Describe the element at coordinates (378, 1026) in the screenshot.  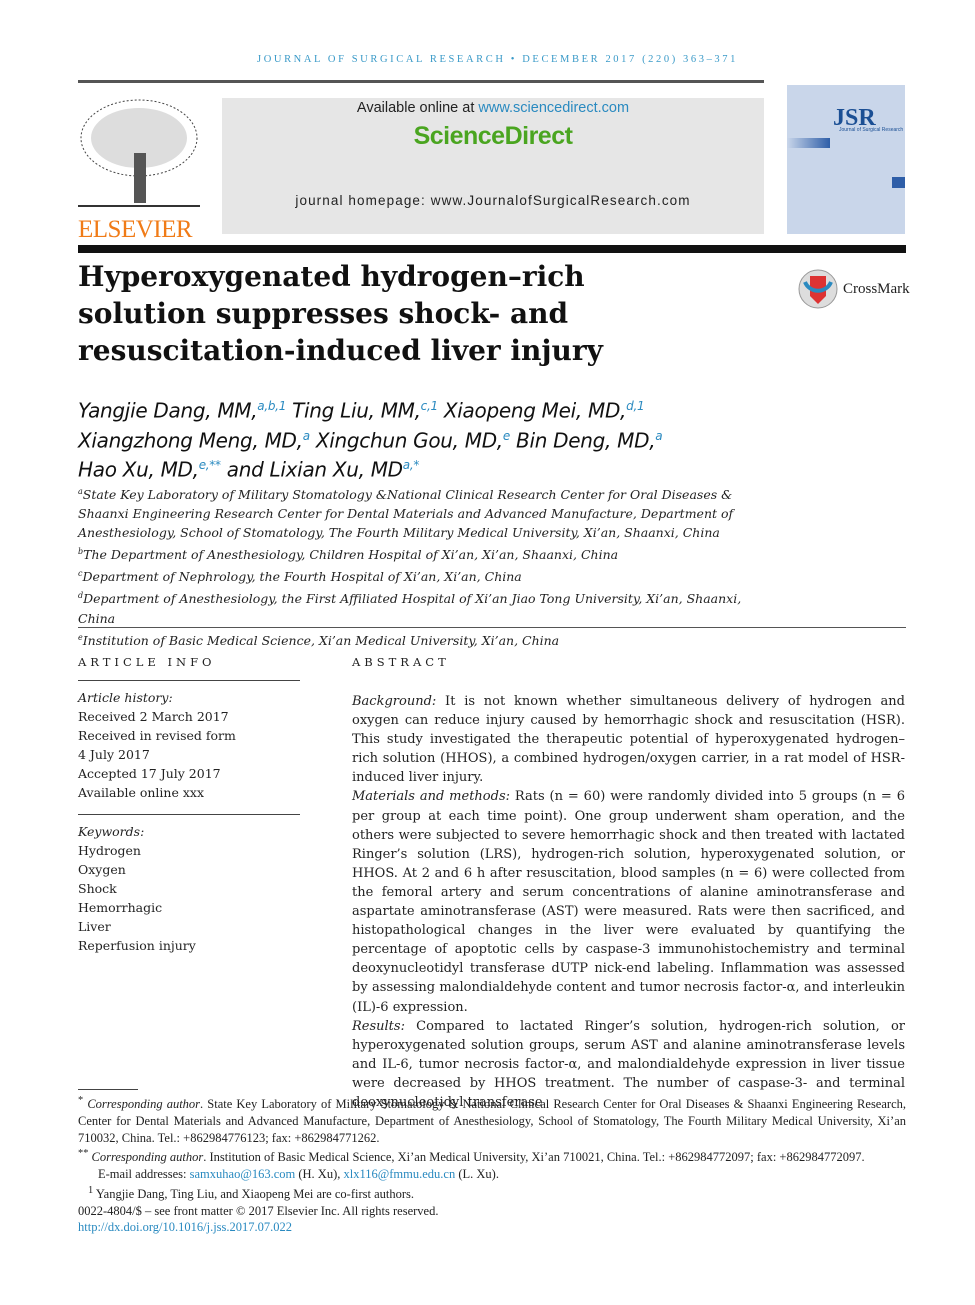
I see `section-label: Results:` at that location.